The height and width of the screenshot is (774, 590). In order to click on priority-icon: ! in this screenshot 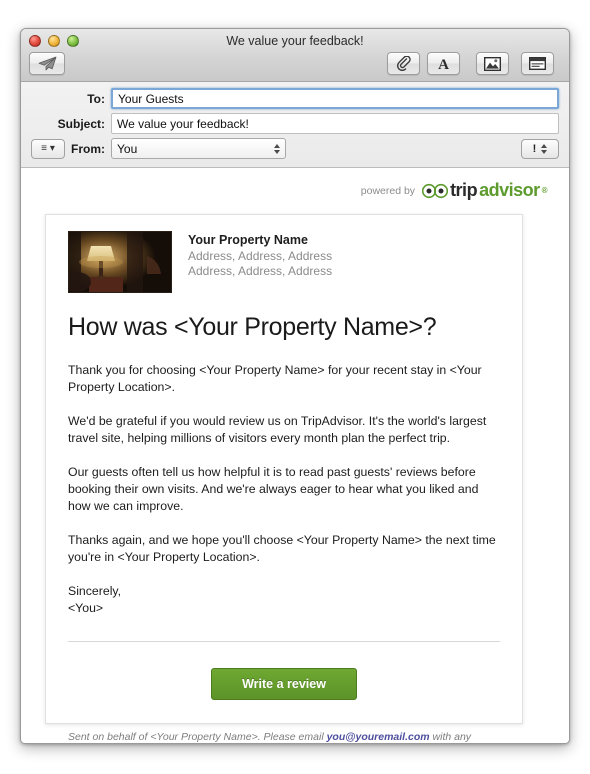, I will do `click(534, 148)`.